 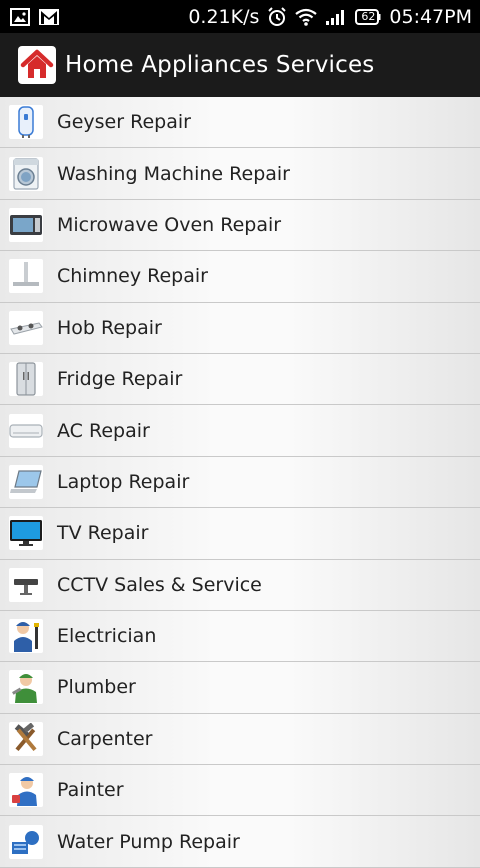 I want to click on status-bar: 0.21K/s 62 05:47PM, so click(x=240, y=16).